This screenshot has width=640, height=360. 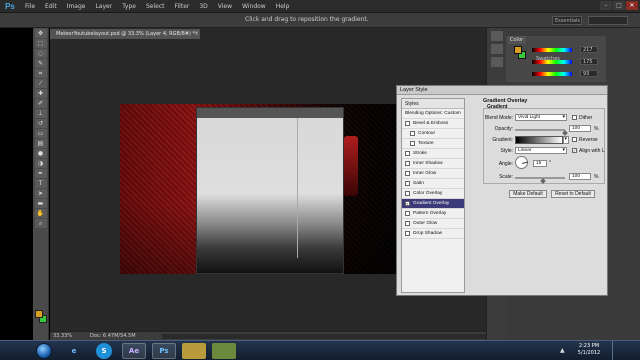 What do you see at coordinates (113, 336) in the screenshot?
I see `document-size: Doc: 6.47M/54.5M` at bounding box center [113, 336].